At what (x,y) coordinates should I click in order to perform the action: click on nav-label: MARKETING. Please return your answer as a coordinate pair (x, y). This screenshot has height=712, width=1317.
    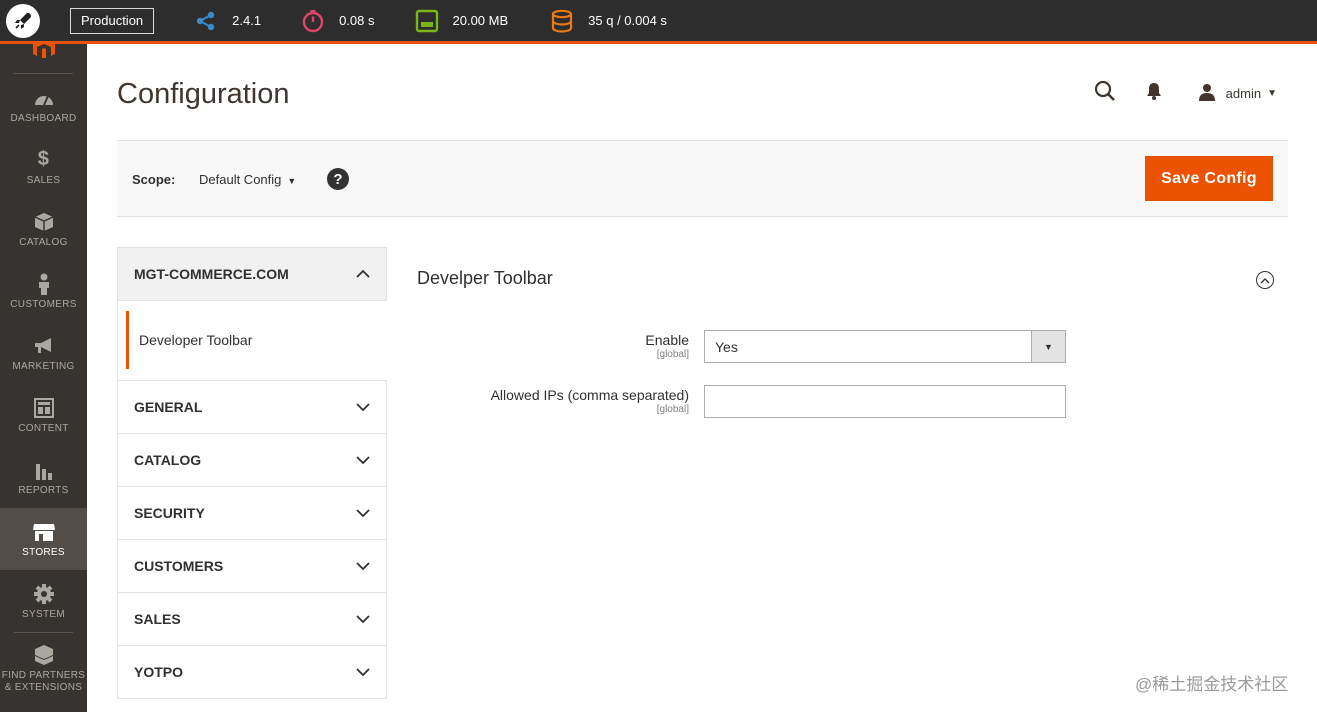
    Looking at the image, I should click on (43, 366).